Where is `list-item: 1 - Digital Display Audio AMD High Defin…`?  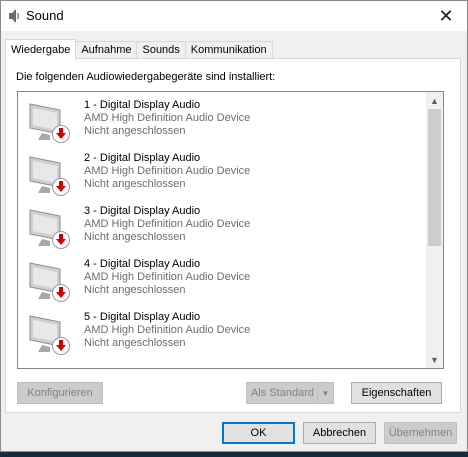 list-item: 1 - Digital Display Audio AMD High Defin… is located at coordinates (224, 122).